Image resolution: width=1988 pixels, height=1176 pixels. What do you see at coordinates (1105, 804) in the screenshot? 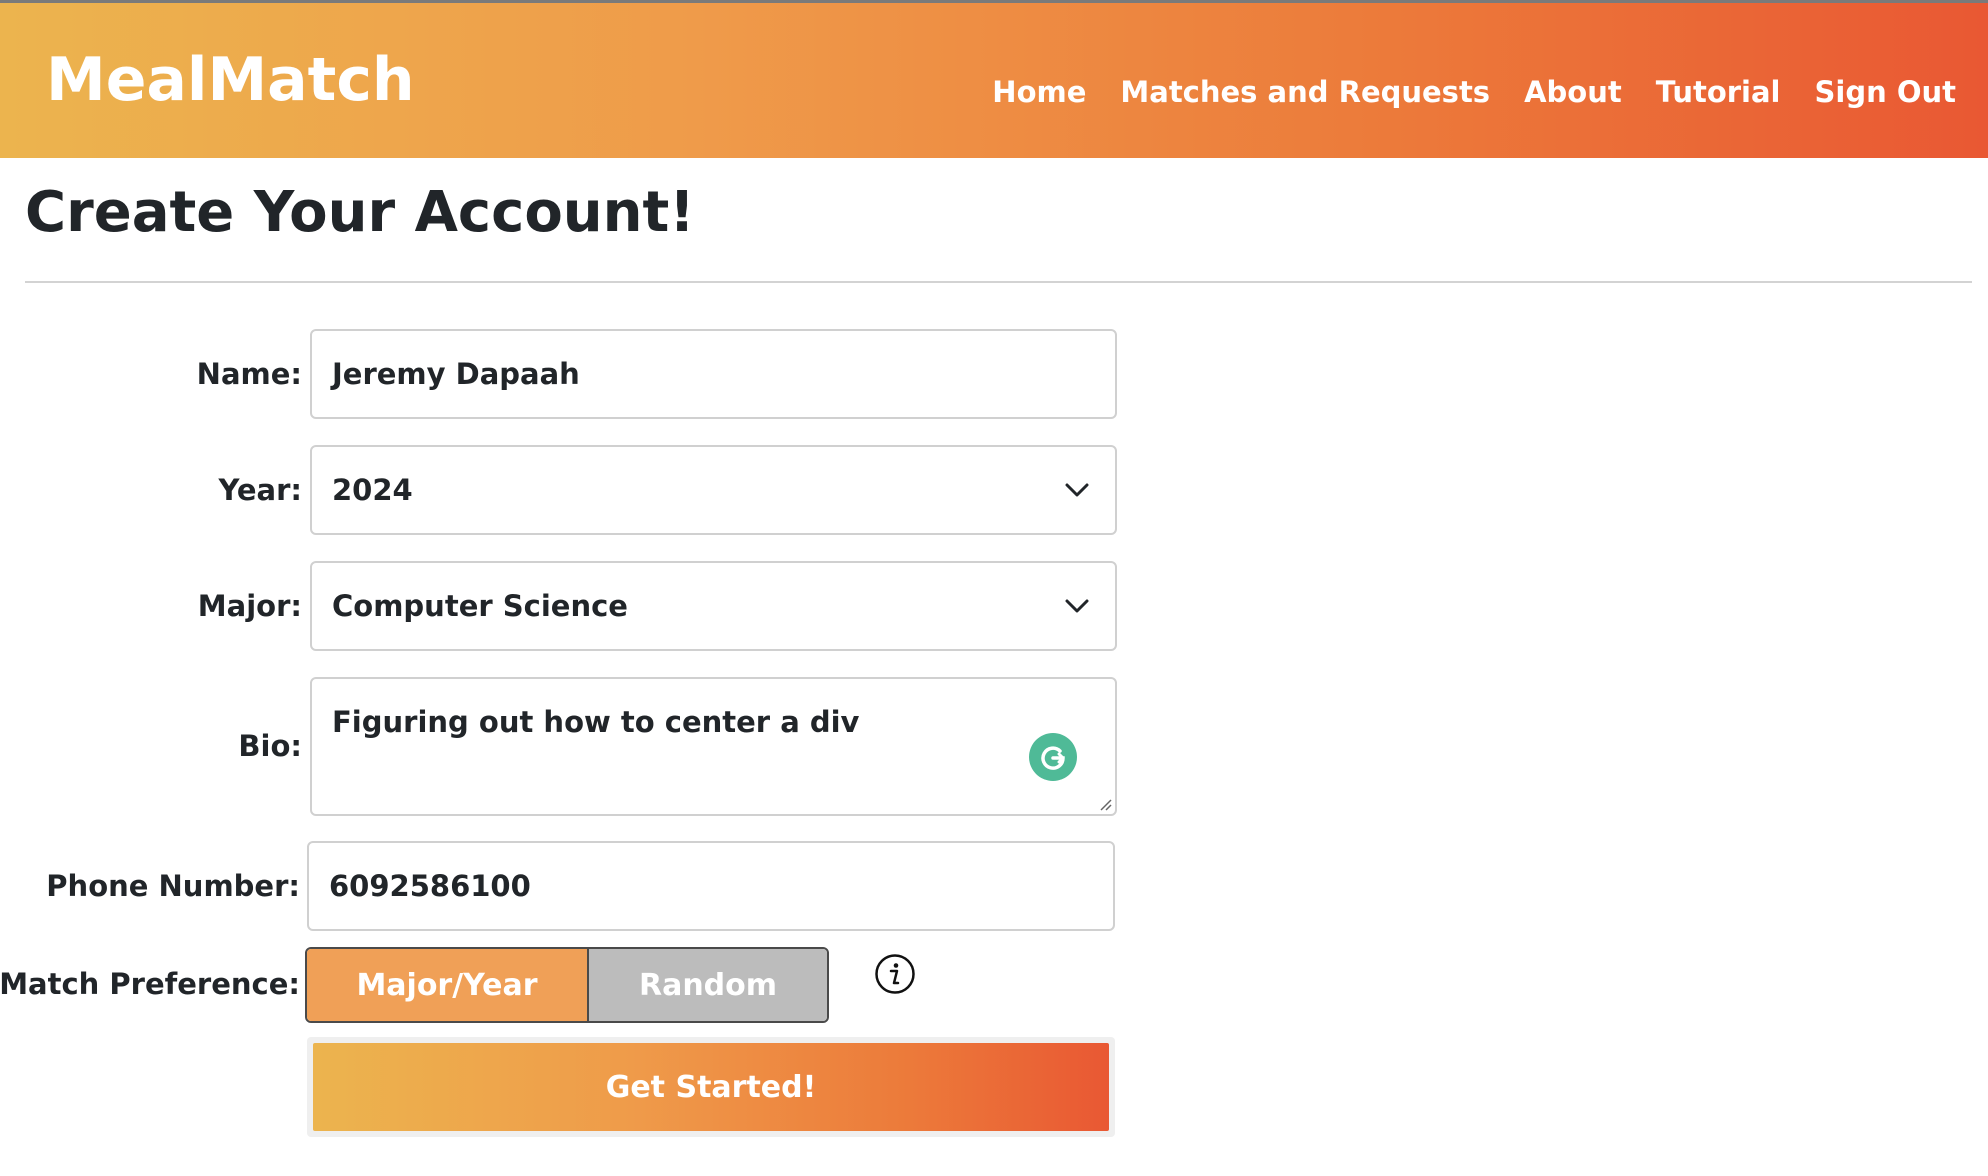
I see `resize-handle-icon` at bounding box center [1105, 804].